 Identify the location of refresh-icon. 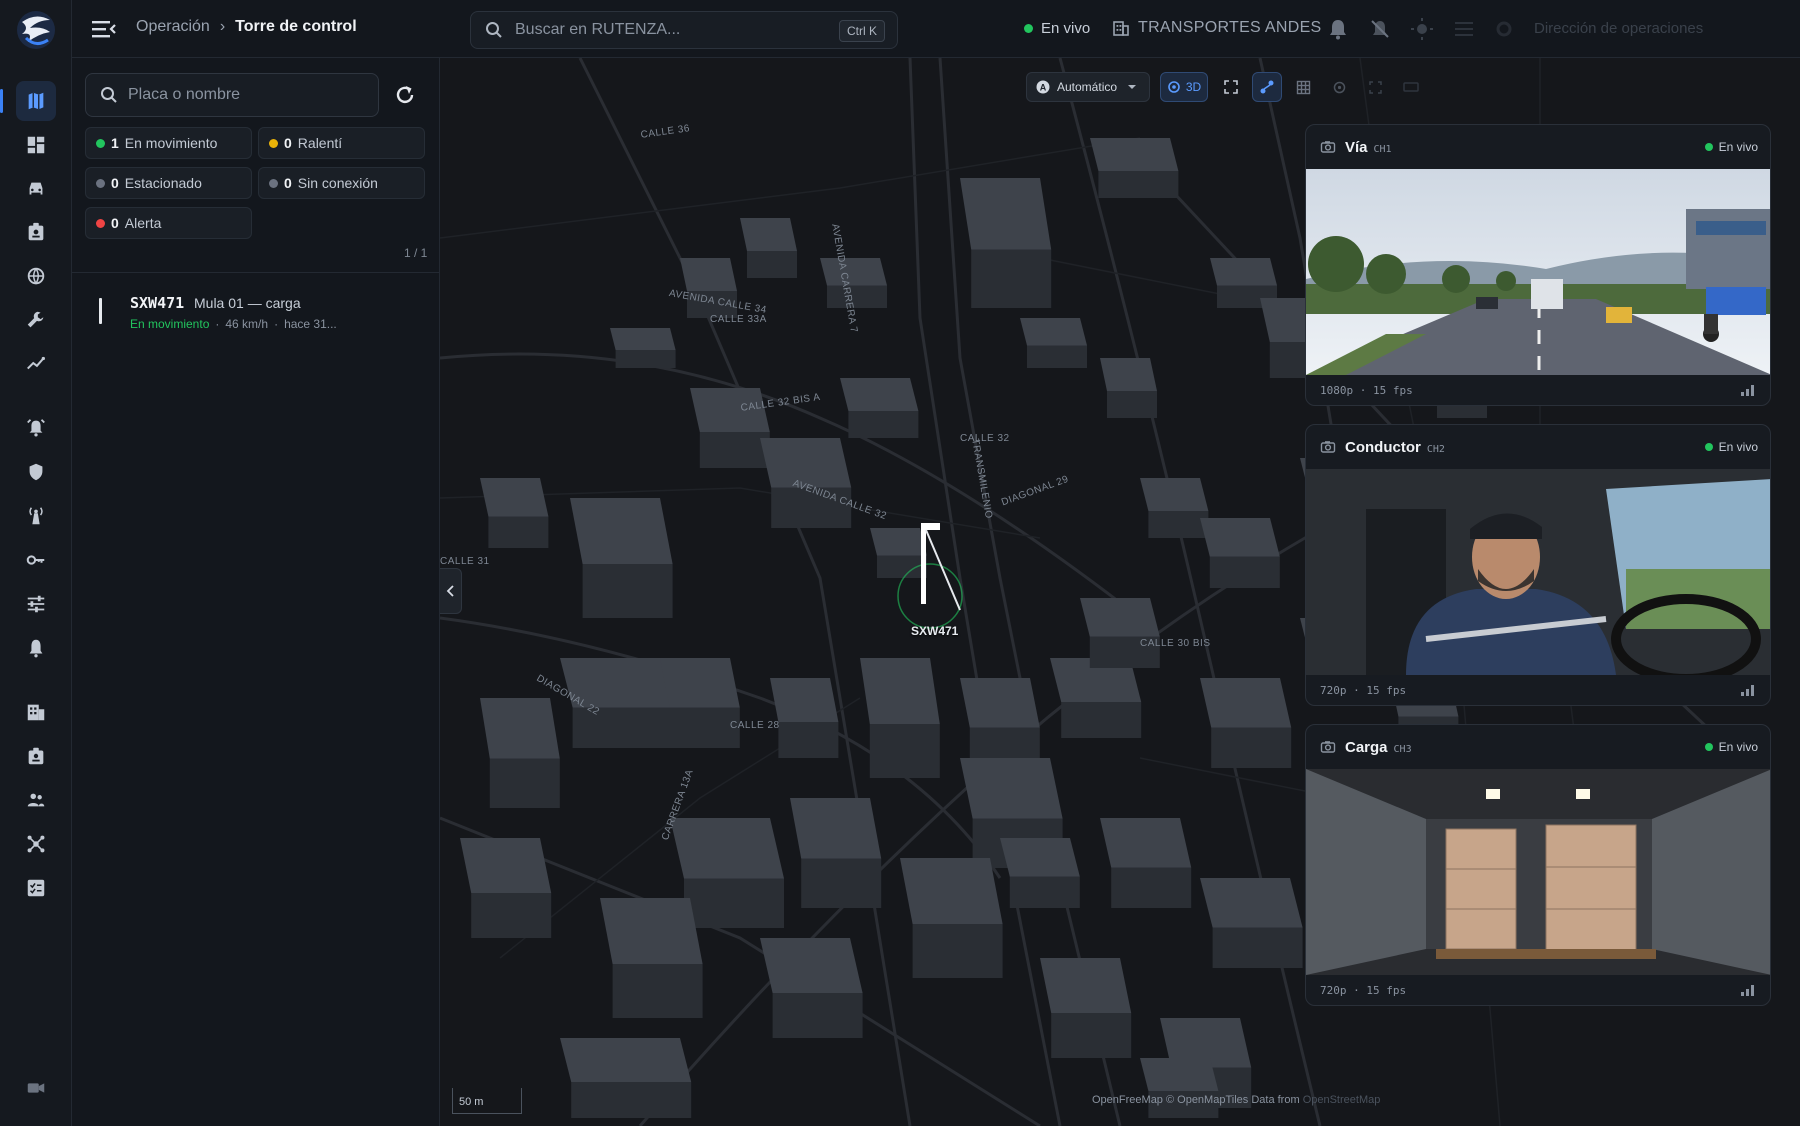
(405, 95).